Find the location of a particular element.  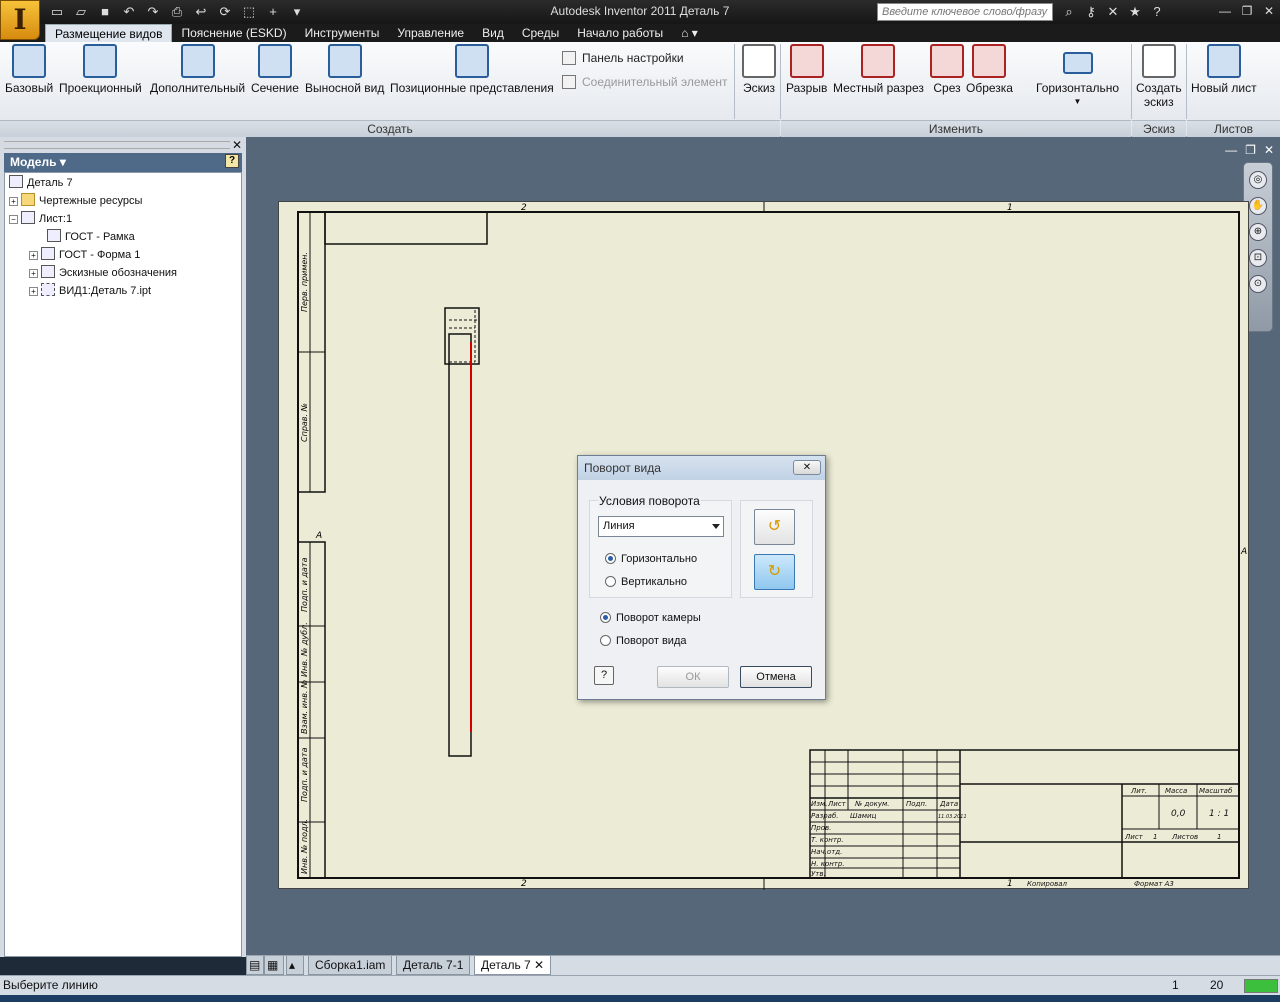

panel-label-create: Создать is located at coordinates (390, 128).